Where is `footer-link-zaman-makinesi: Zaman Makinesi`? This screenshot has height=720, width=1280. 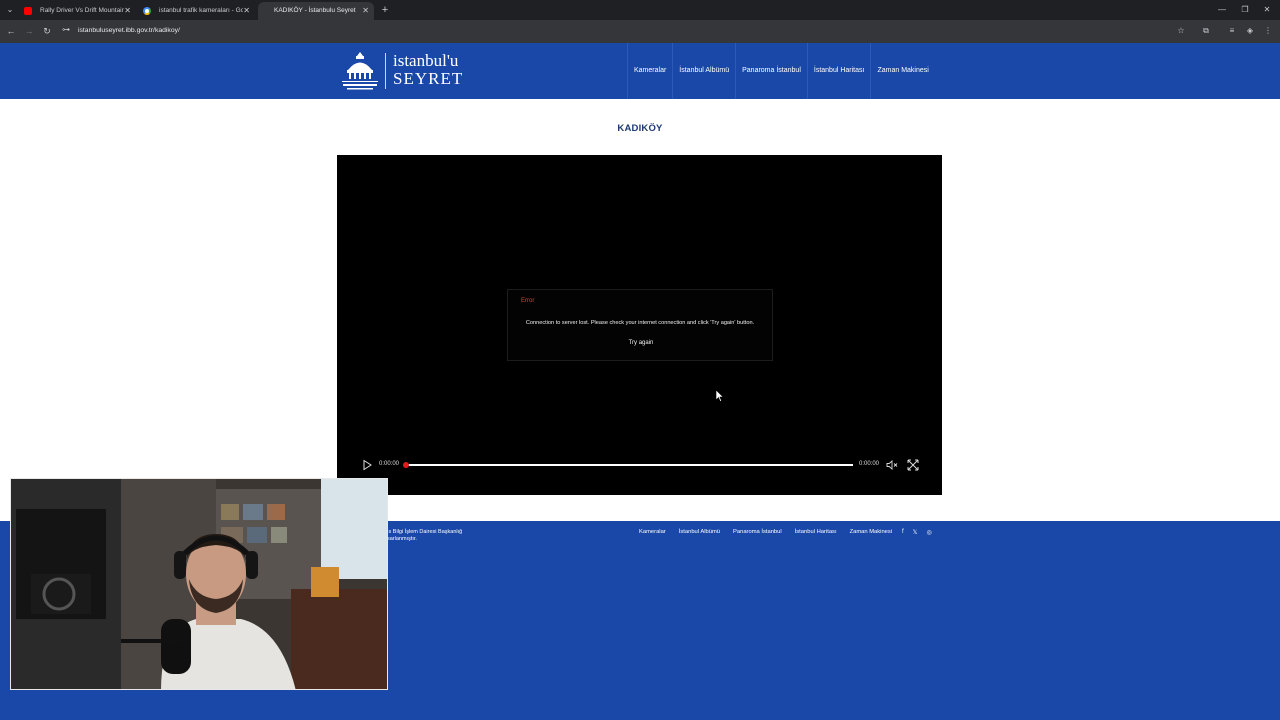
footer-link-zaman-makinesi: Zaman Makinesi is located at coordinates (871, 532).